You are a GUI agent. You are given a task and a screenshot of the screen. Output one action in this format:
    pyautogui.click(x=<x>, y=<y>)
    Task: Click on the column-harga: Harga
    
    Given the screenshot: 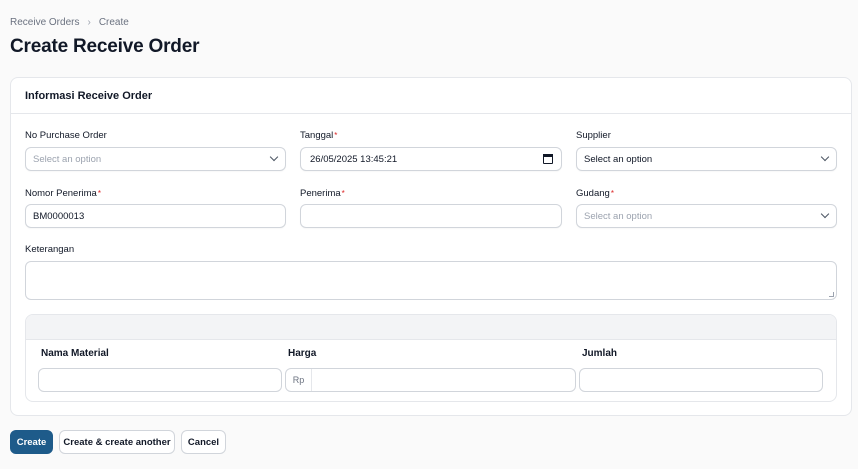 What is the action you would take?
    pyautogui.click(x=302, y=353)
    